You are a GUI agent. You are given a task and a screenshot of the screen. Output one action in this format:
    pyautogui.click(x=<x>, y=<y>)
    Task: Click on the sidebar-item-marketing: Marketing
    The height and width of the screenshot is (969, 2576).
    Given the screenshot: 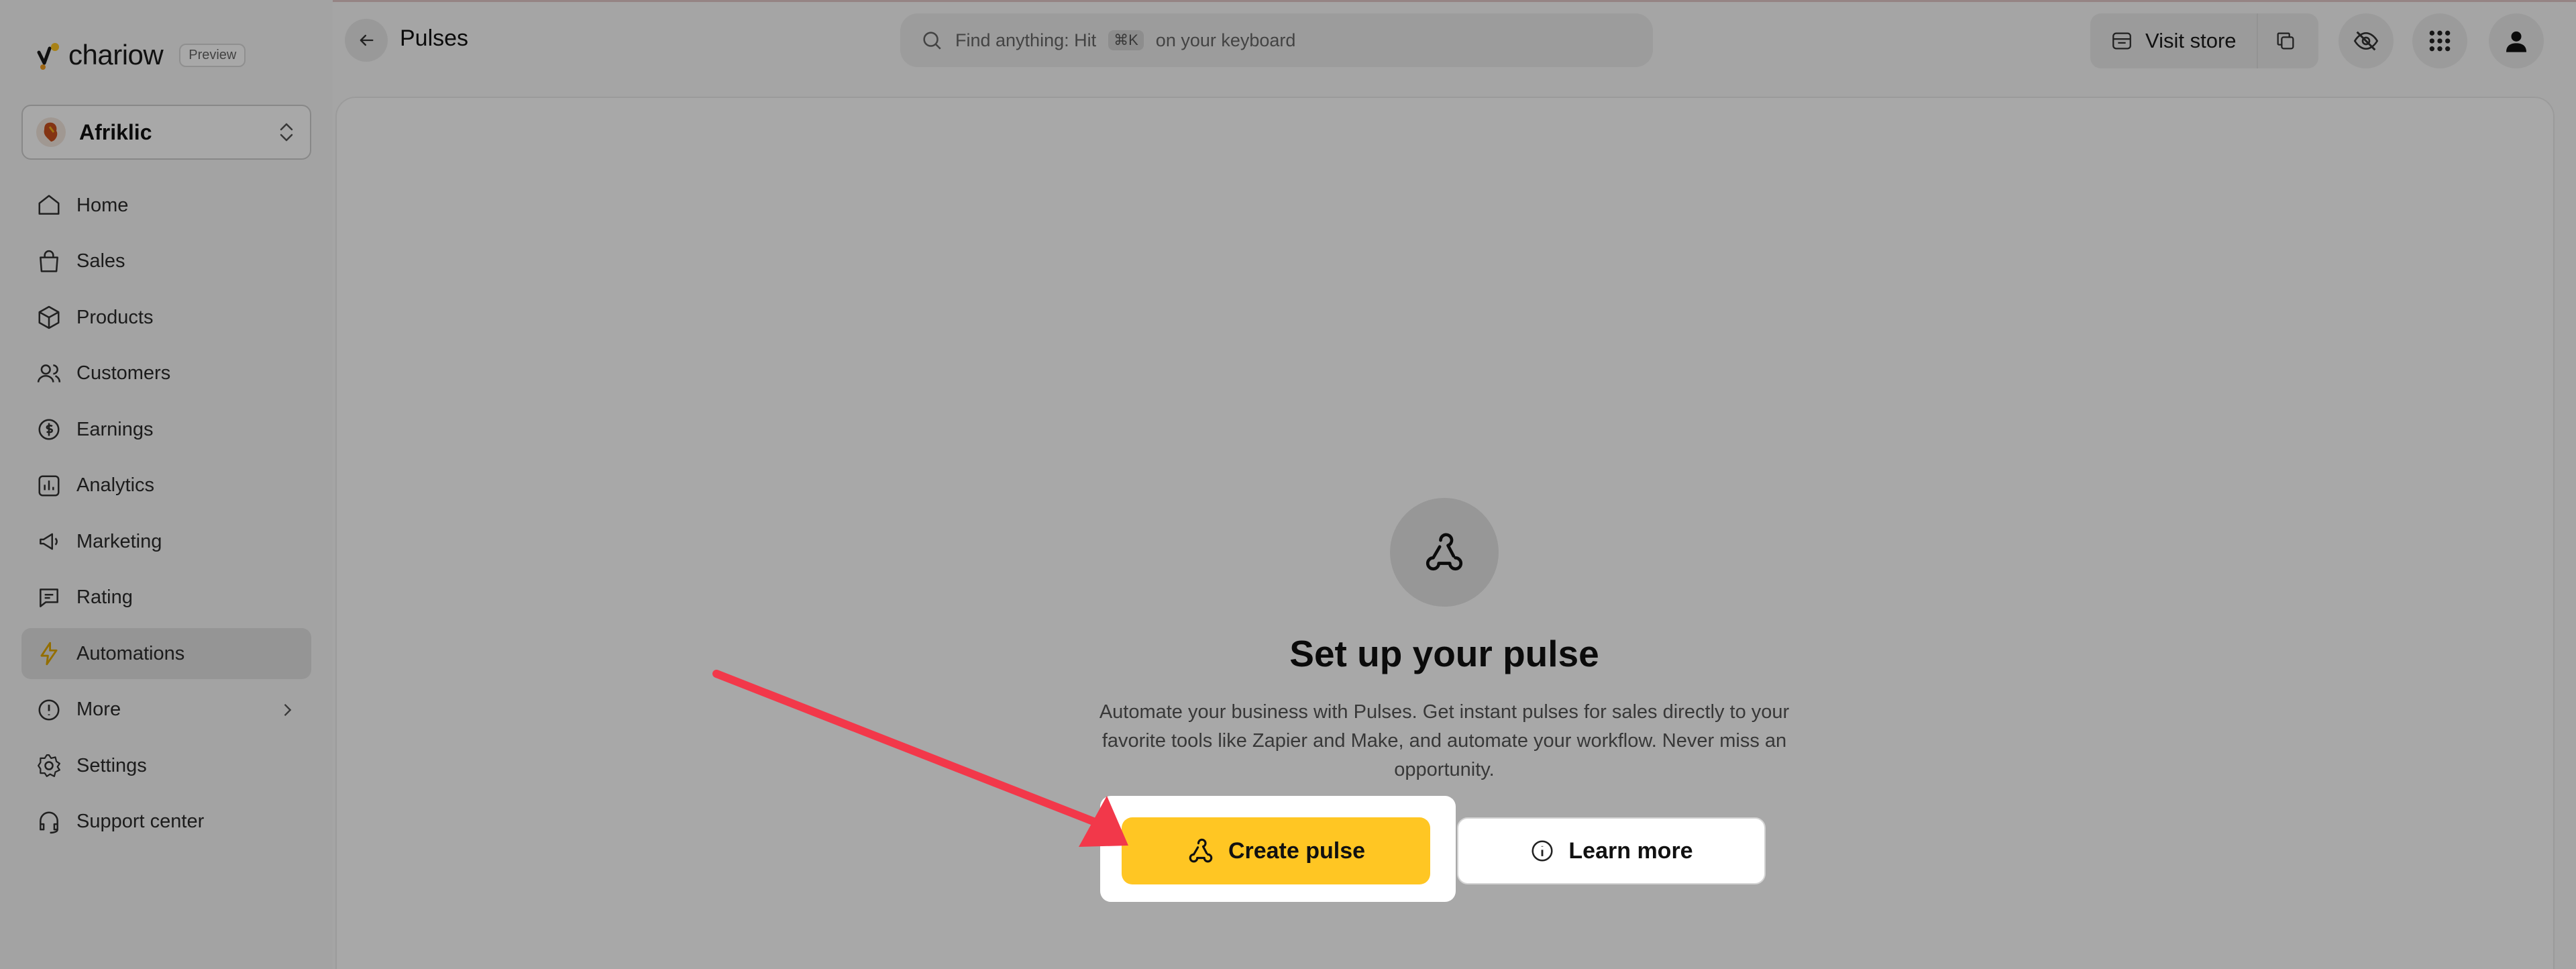 What is the action you would take?
    pyautogui.click(x=166, y=541)
    